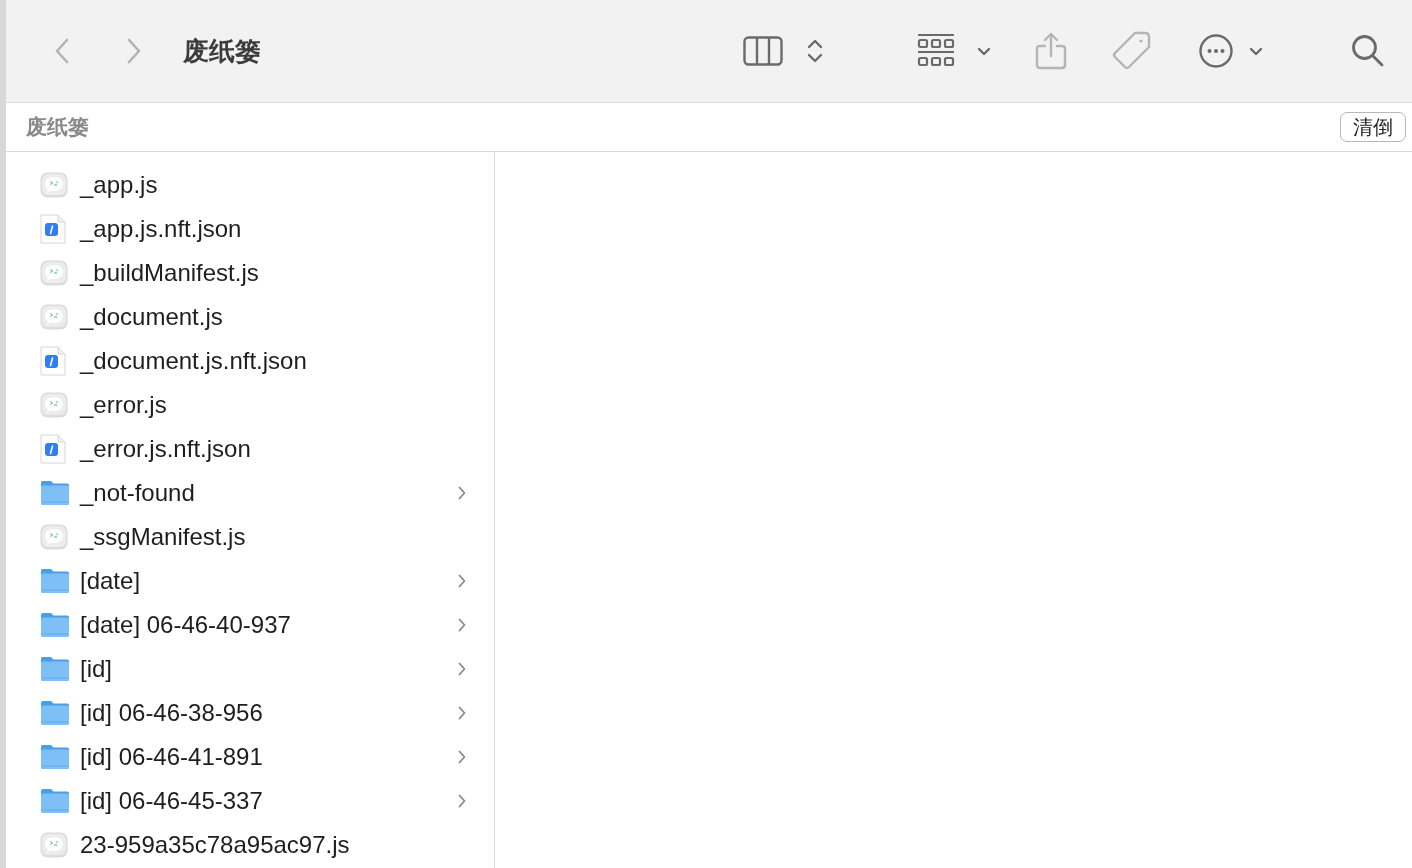 Image resolution: width=1412 pixels, height=868 pixels. What do you see at coordinates (161, 229) in the screenshot?
I see `file-name: _app.js.nft.json` at bounding box center [161, 229].